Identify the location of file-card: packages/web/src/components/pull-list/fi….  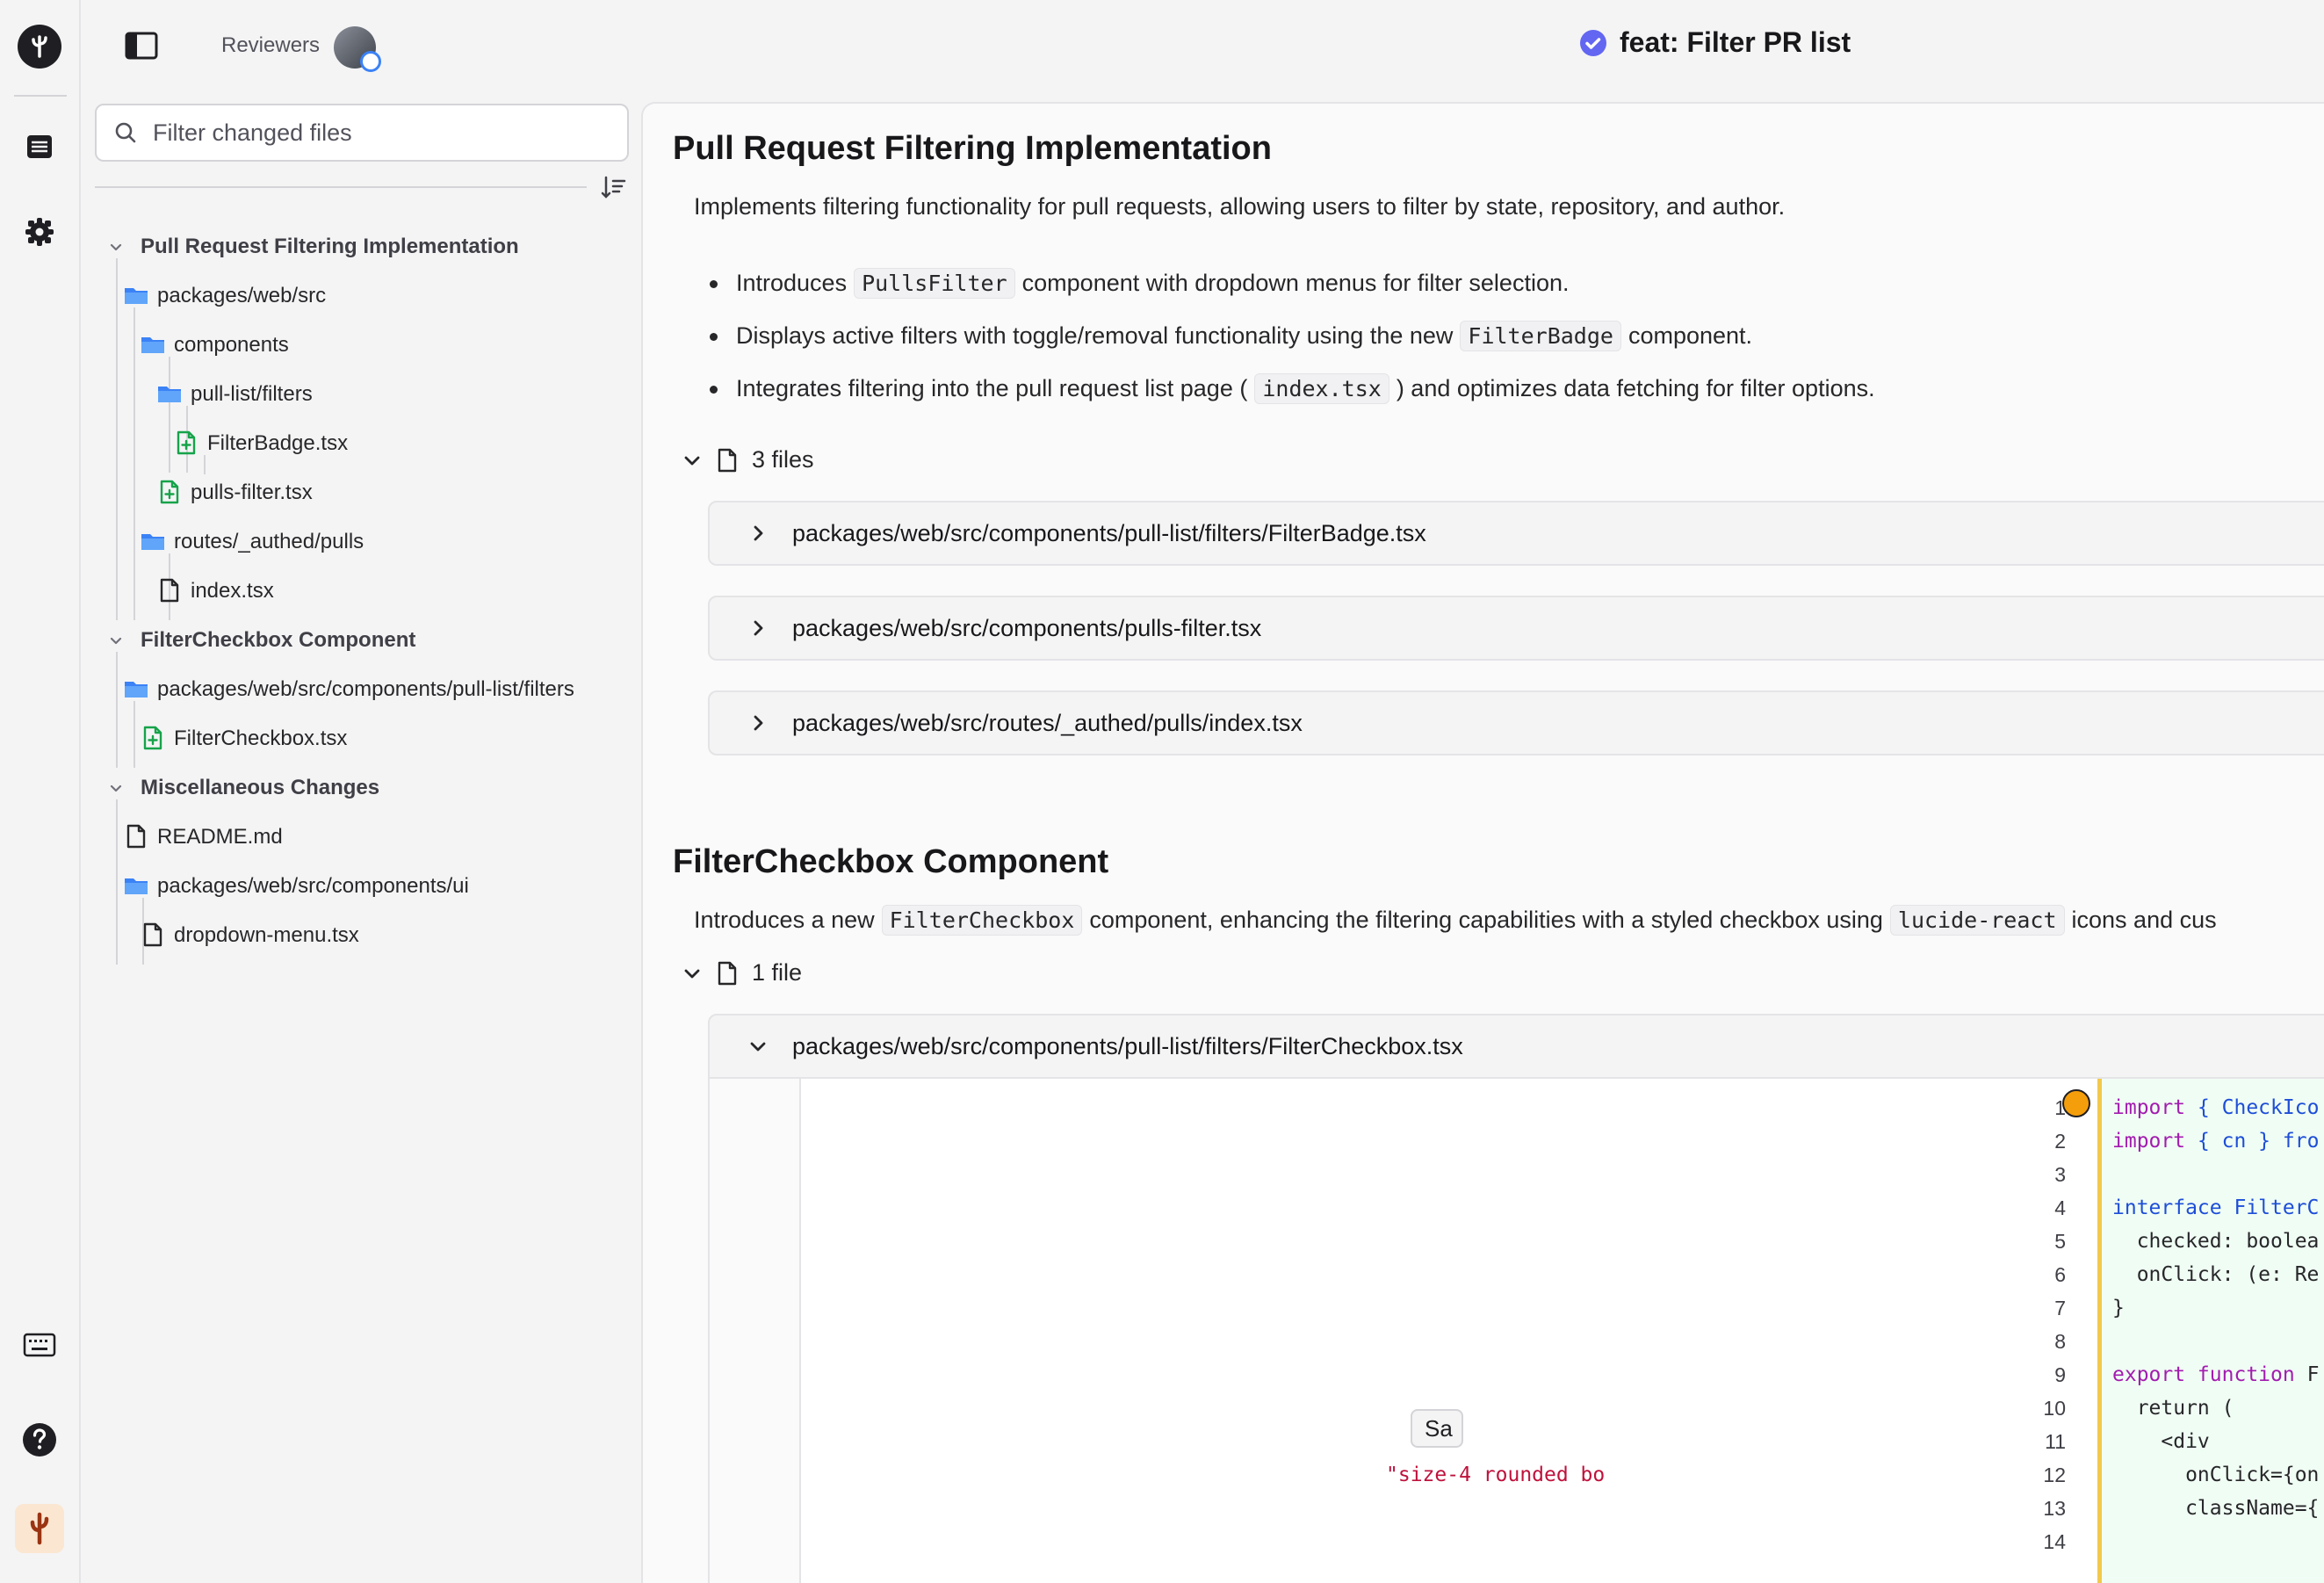
(1516, 534).